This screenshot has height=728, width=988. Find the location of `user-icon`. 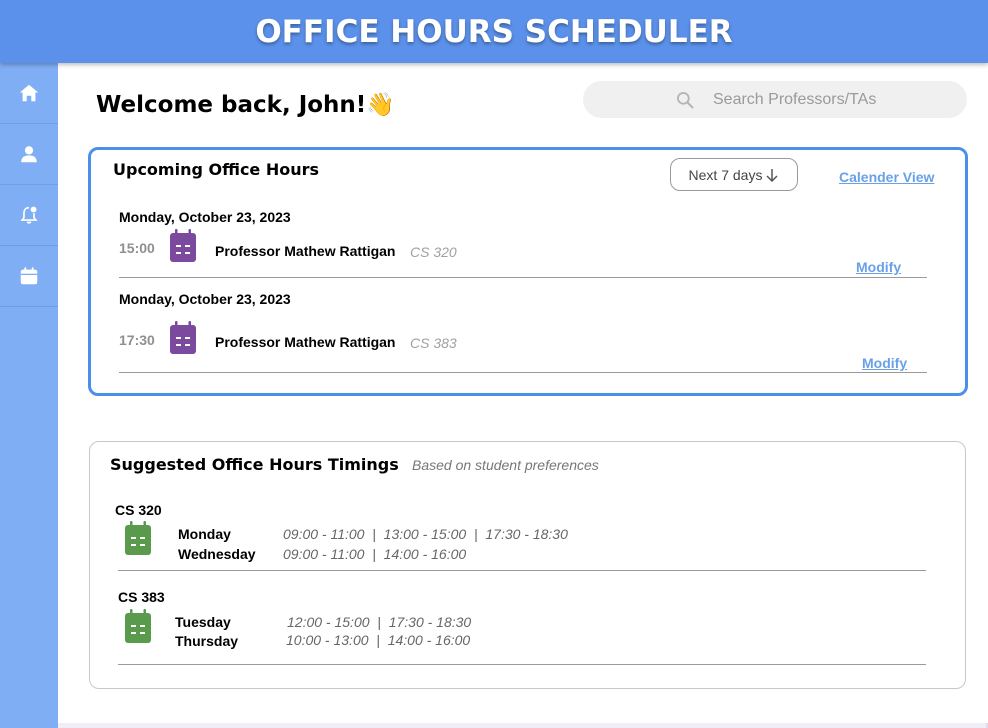

user-icon is located at coordinates (29, 154).